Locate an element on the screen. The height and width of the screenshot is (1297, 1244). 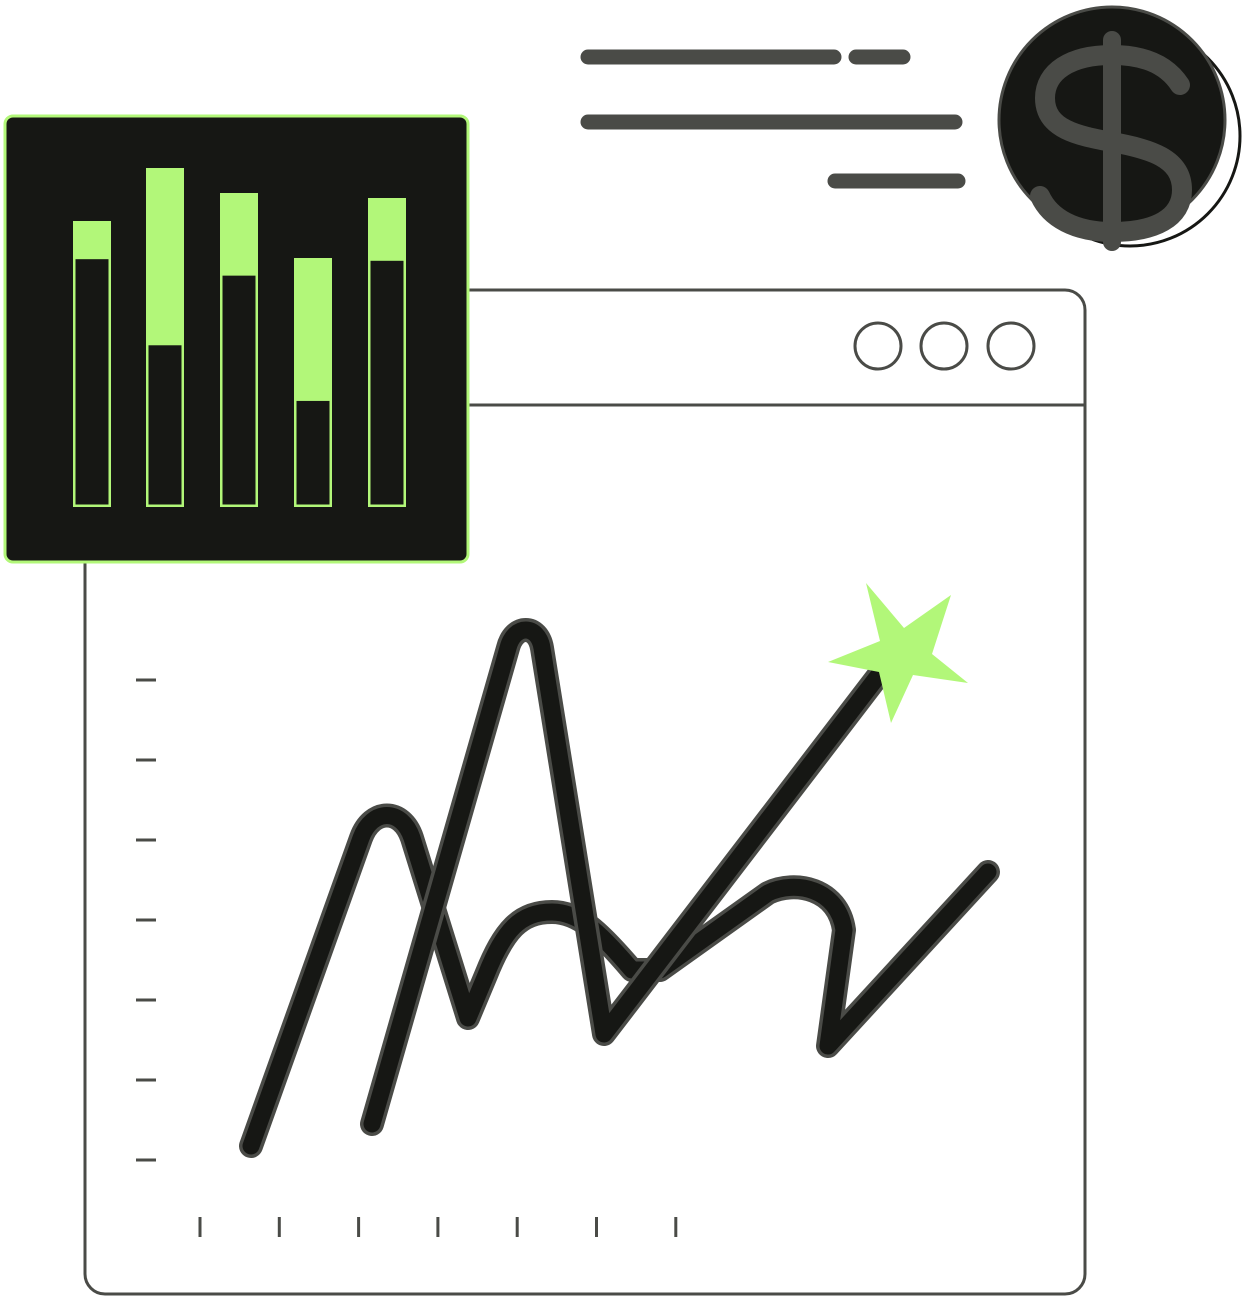
bar-chart-panel is located at coordinates (236, 339).